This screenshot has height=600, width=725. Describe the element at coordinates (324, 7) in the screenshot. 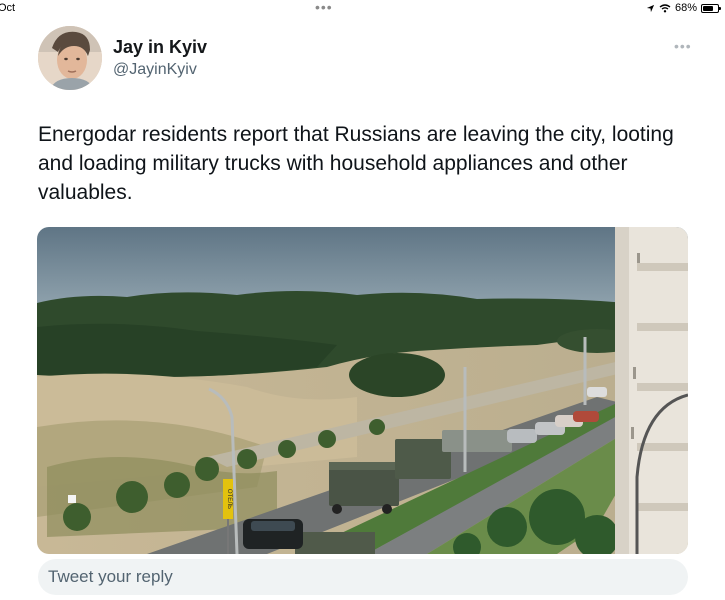

I see `multitask-dots-icon: •••` at that location.